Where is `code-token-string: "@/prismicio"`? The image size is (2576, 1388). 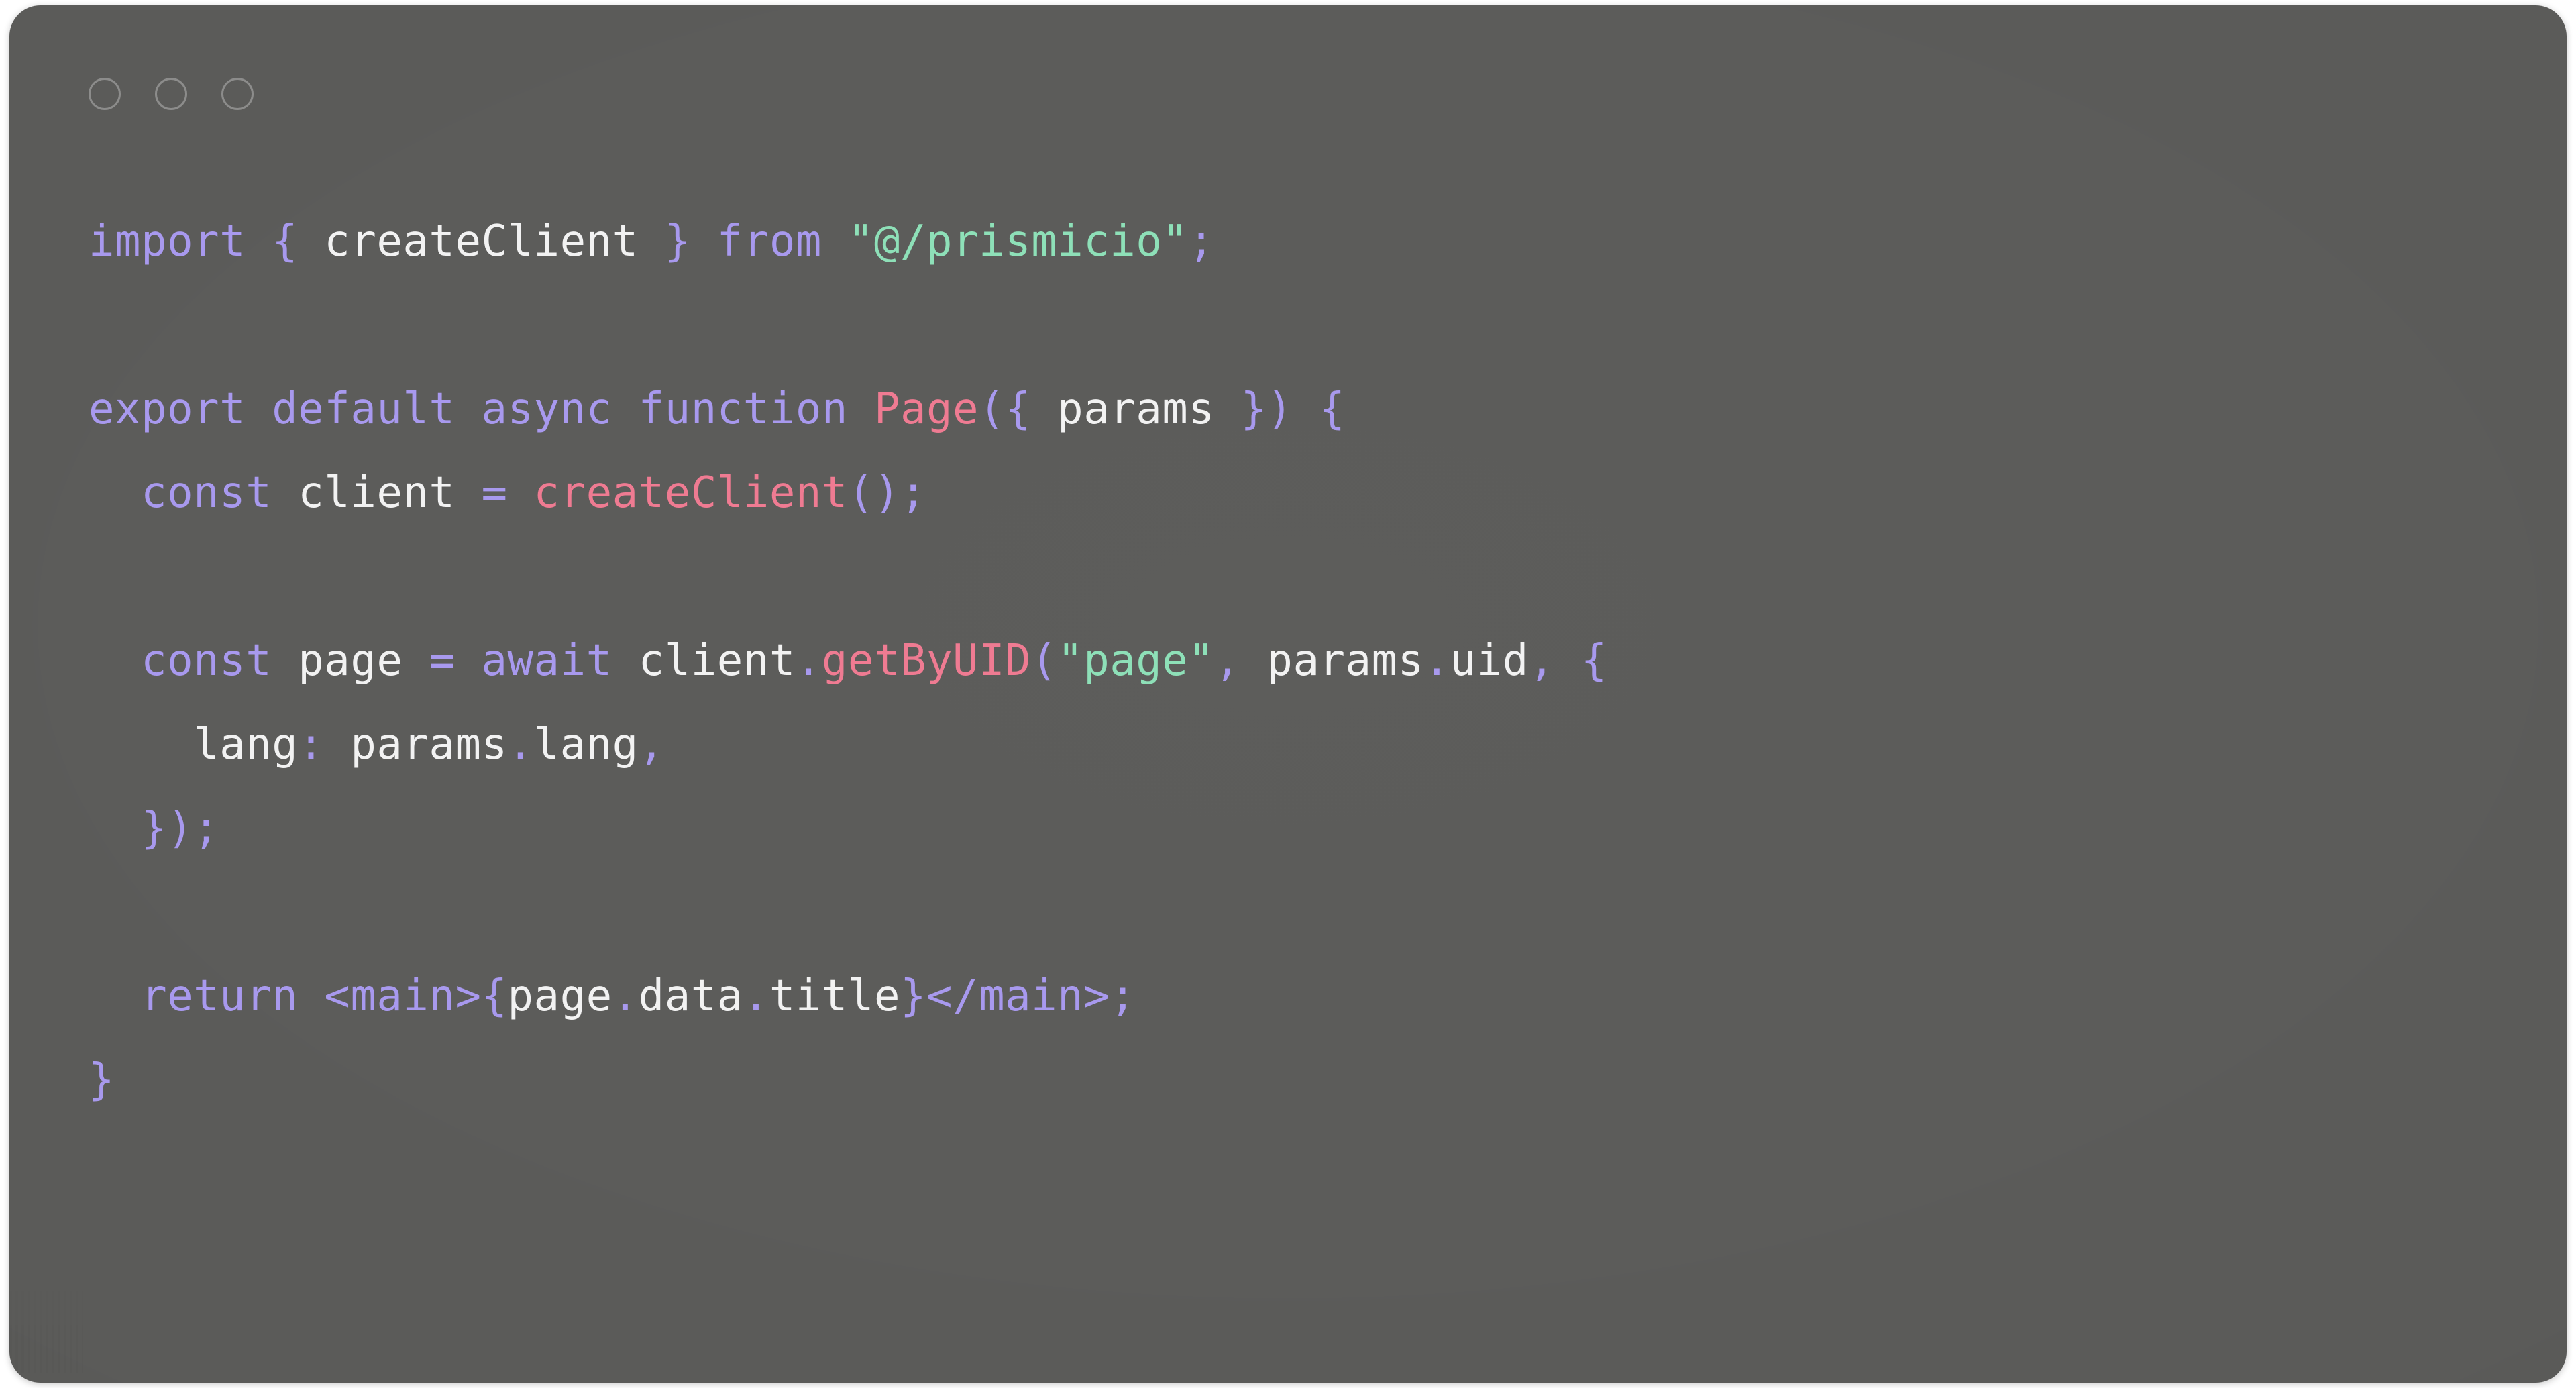
code-token-string: "@/prismicio" is located at coordinates (1018, 241).